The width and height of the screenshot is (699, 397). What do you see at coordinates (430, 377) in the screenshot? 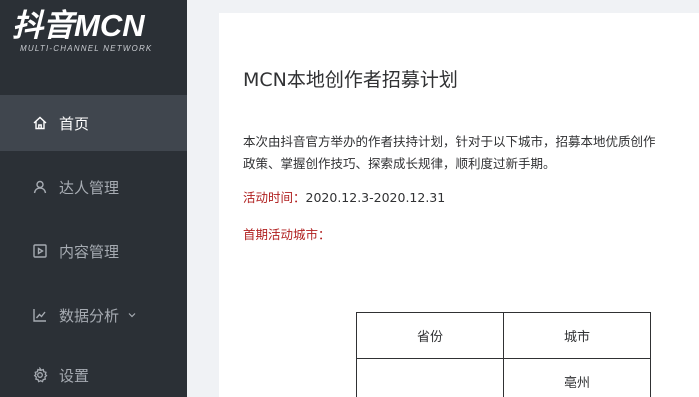
I see `table-cell` at bounding box center [430, 377].